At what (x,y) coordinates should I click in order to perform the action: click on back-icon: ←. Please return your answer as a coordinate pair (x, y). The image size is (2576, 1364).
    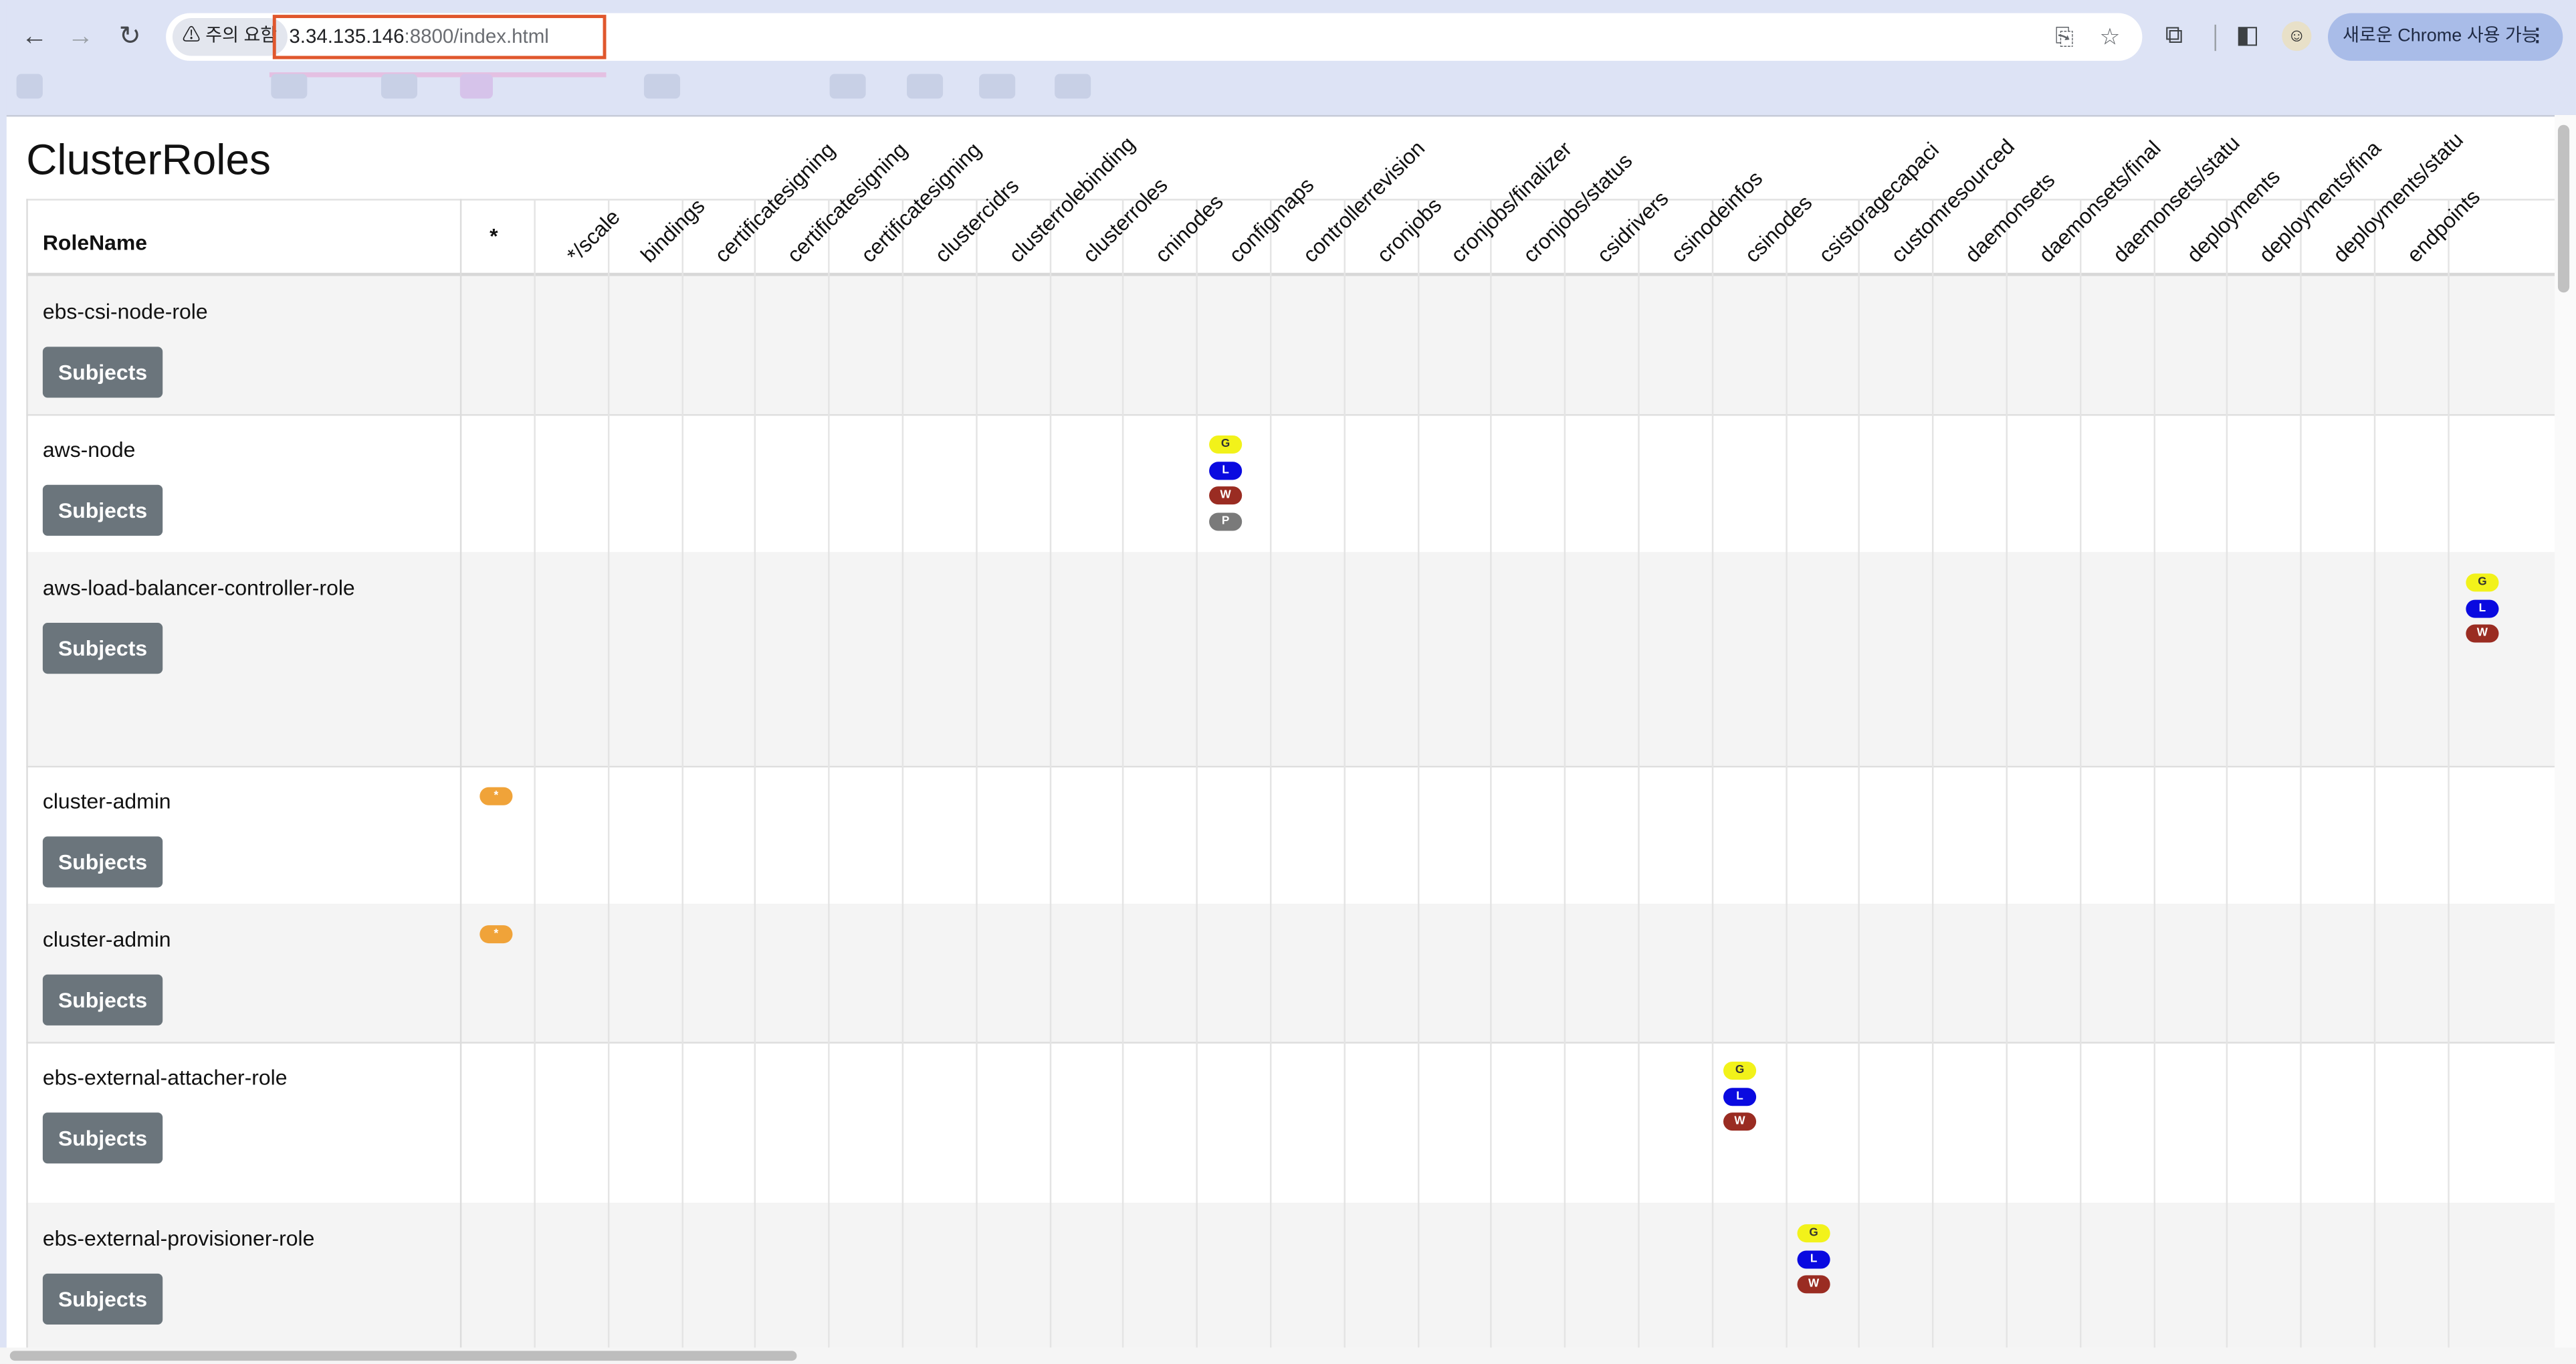
    Looking at the image, I should click on (35, 37).